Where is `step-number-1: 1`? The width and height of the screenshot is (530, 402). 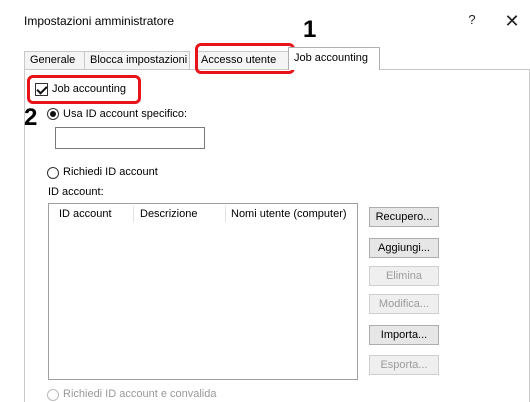 step-number-1: 1 is located at coordinates (310, 29).